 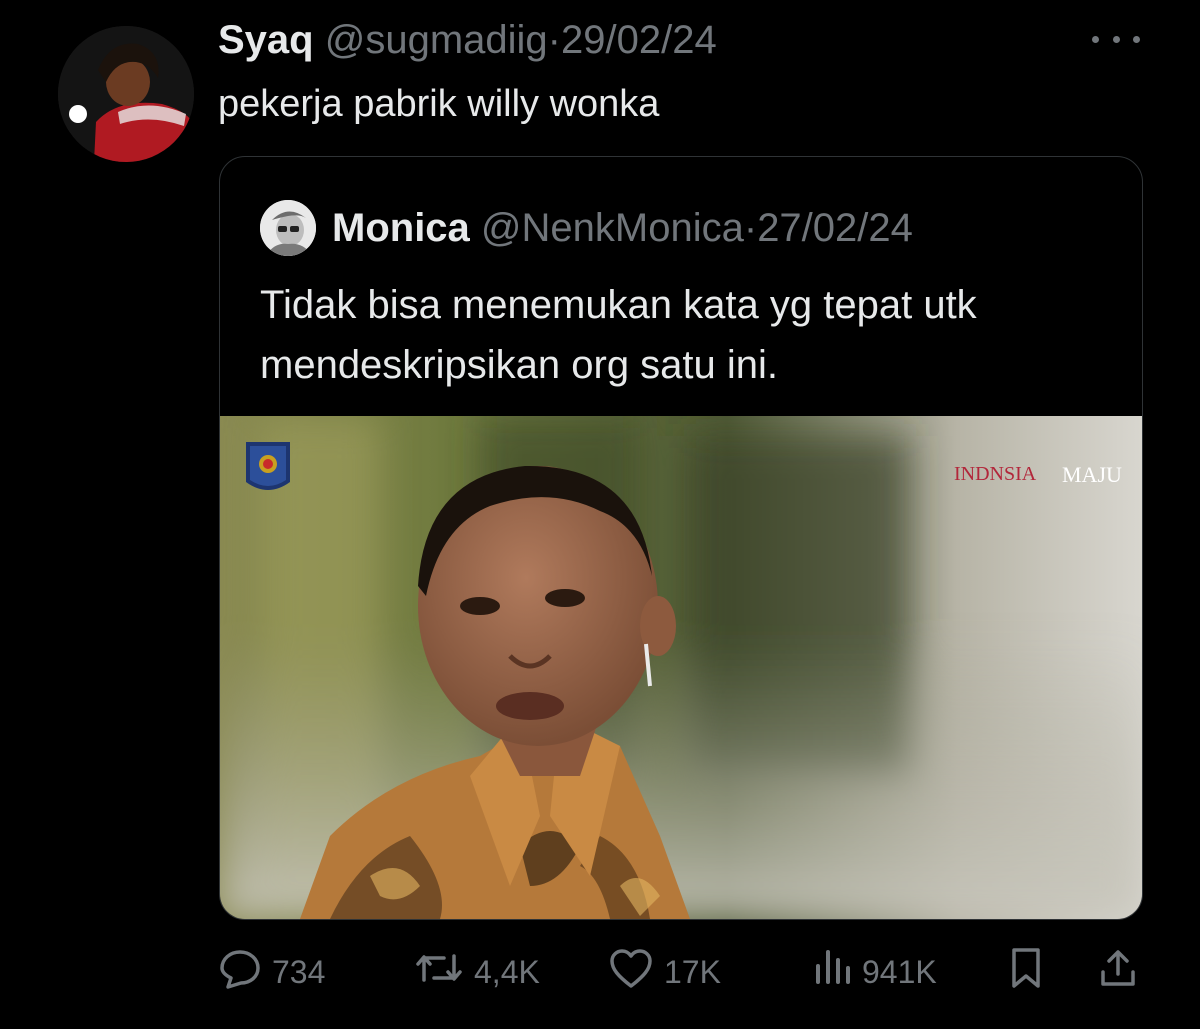 I want to click on repost-button: 4,4K, so click(x=477, y=972).